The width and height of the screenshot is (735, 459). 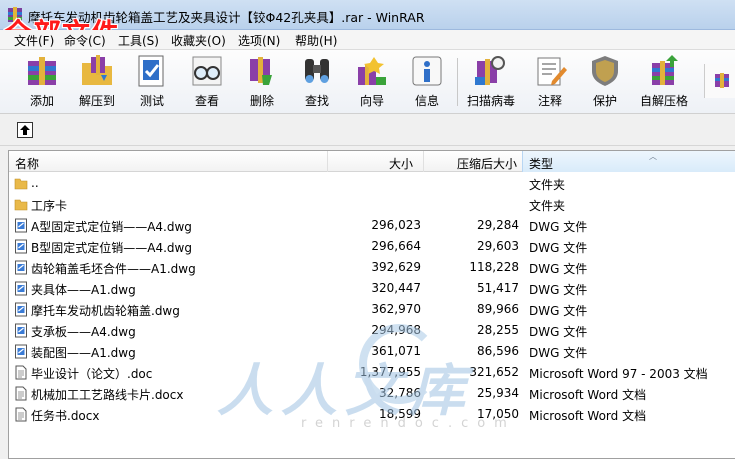 I want to click on find-label: 查找, so click(x=316, y=101).